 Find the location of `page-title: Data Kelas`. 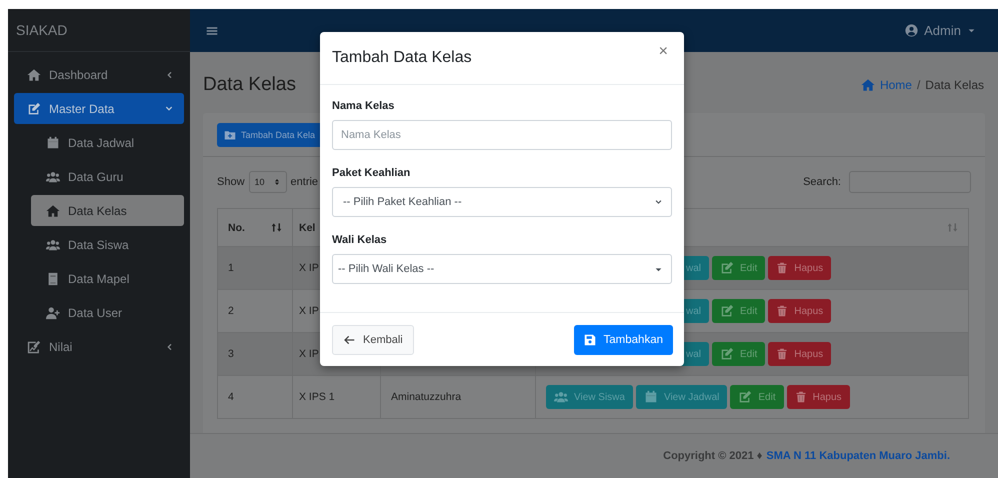

page-title: Data Kelas is located at coordinates (249, 85).